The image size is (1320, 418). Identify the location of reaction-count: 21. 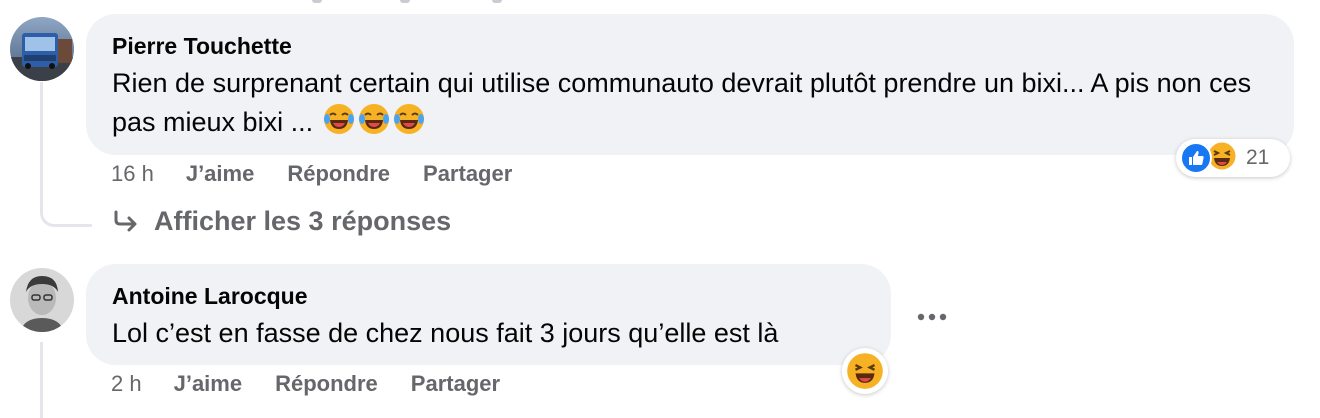
(1258, 157).